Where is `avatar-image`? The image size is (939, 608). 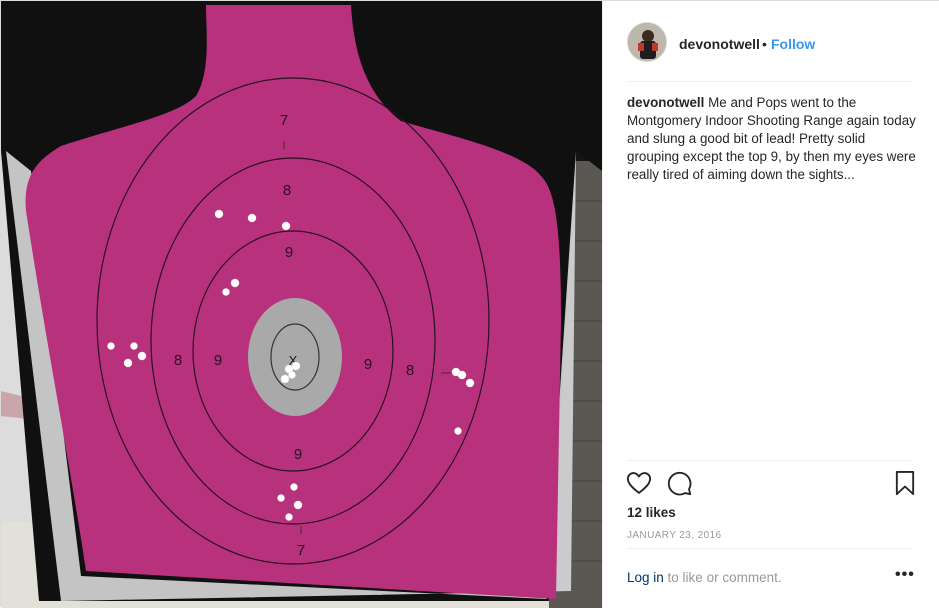
avatar-image is located at coordinates (647, 42).